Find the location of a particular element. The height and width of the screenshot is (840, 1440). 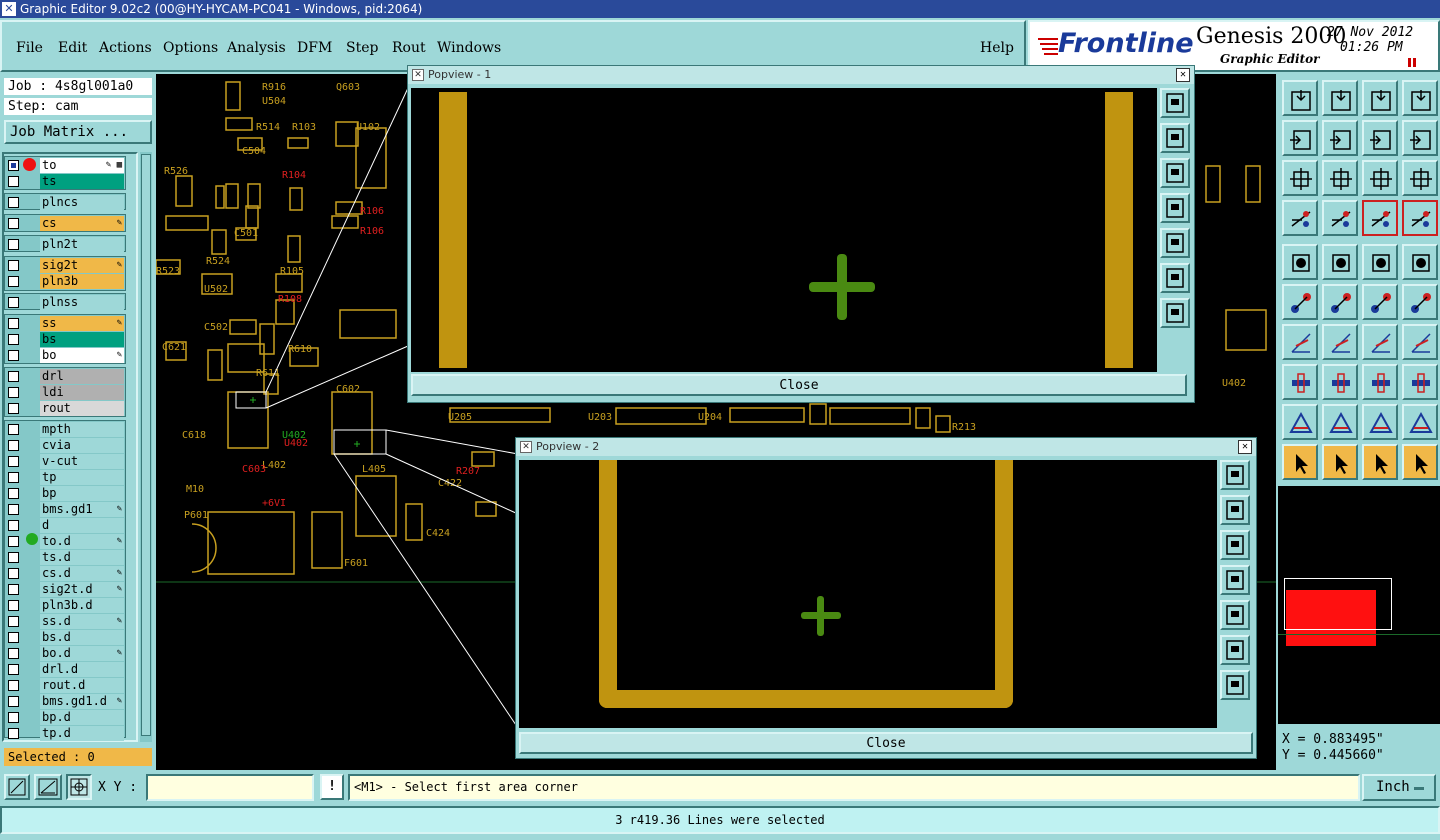

layer-row-drl: drl is located at coordinates (65, 376).